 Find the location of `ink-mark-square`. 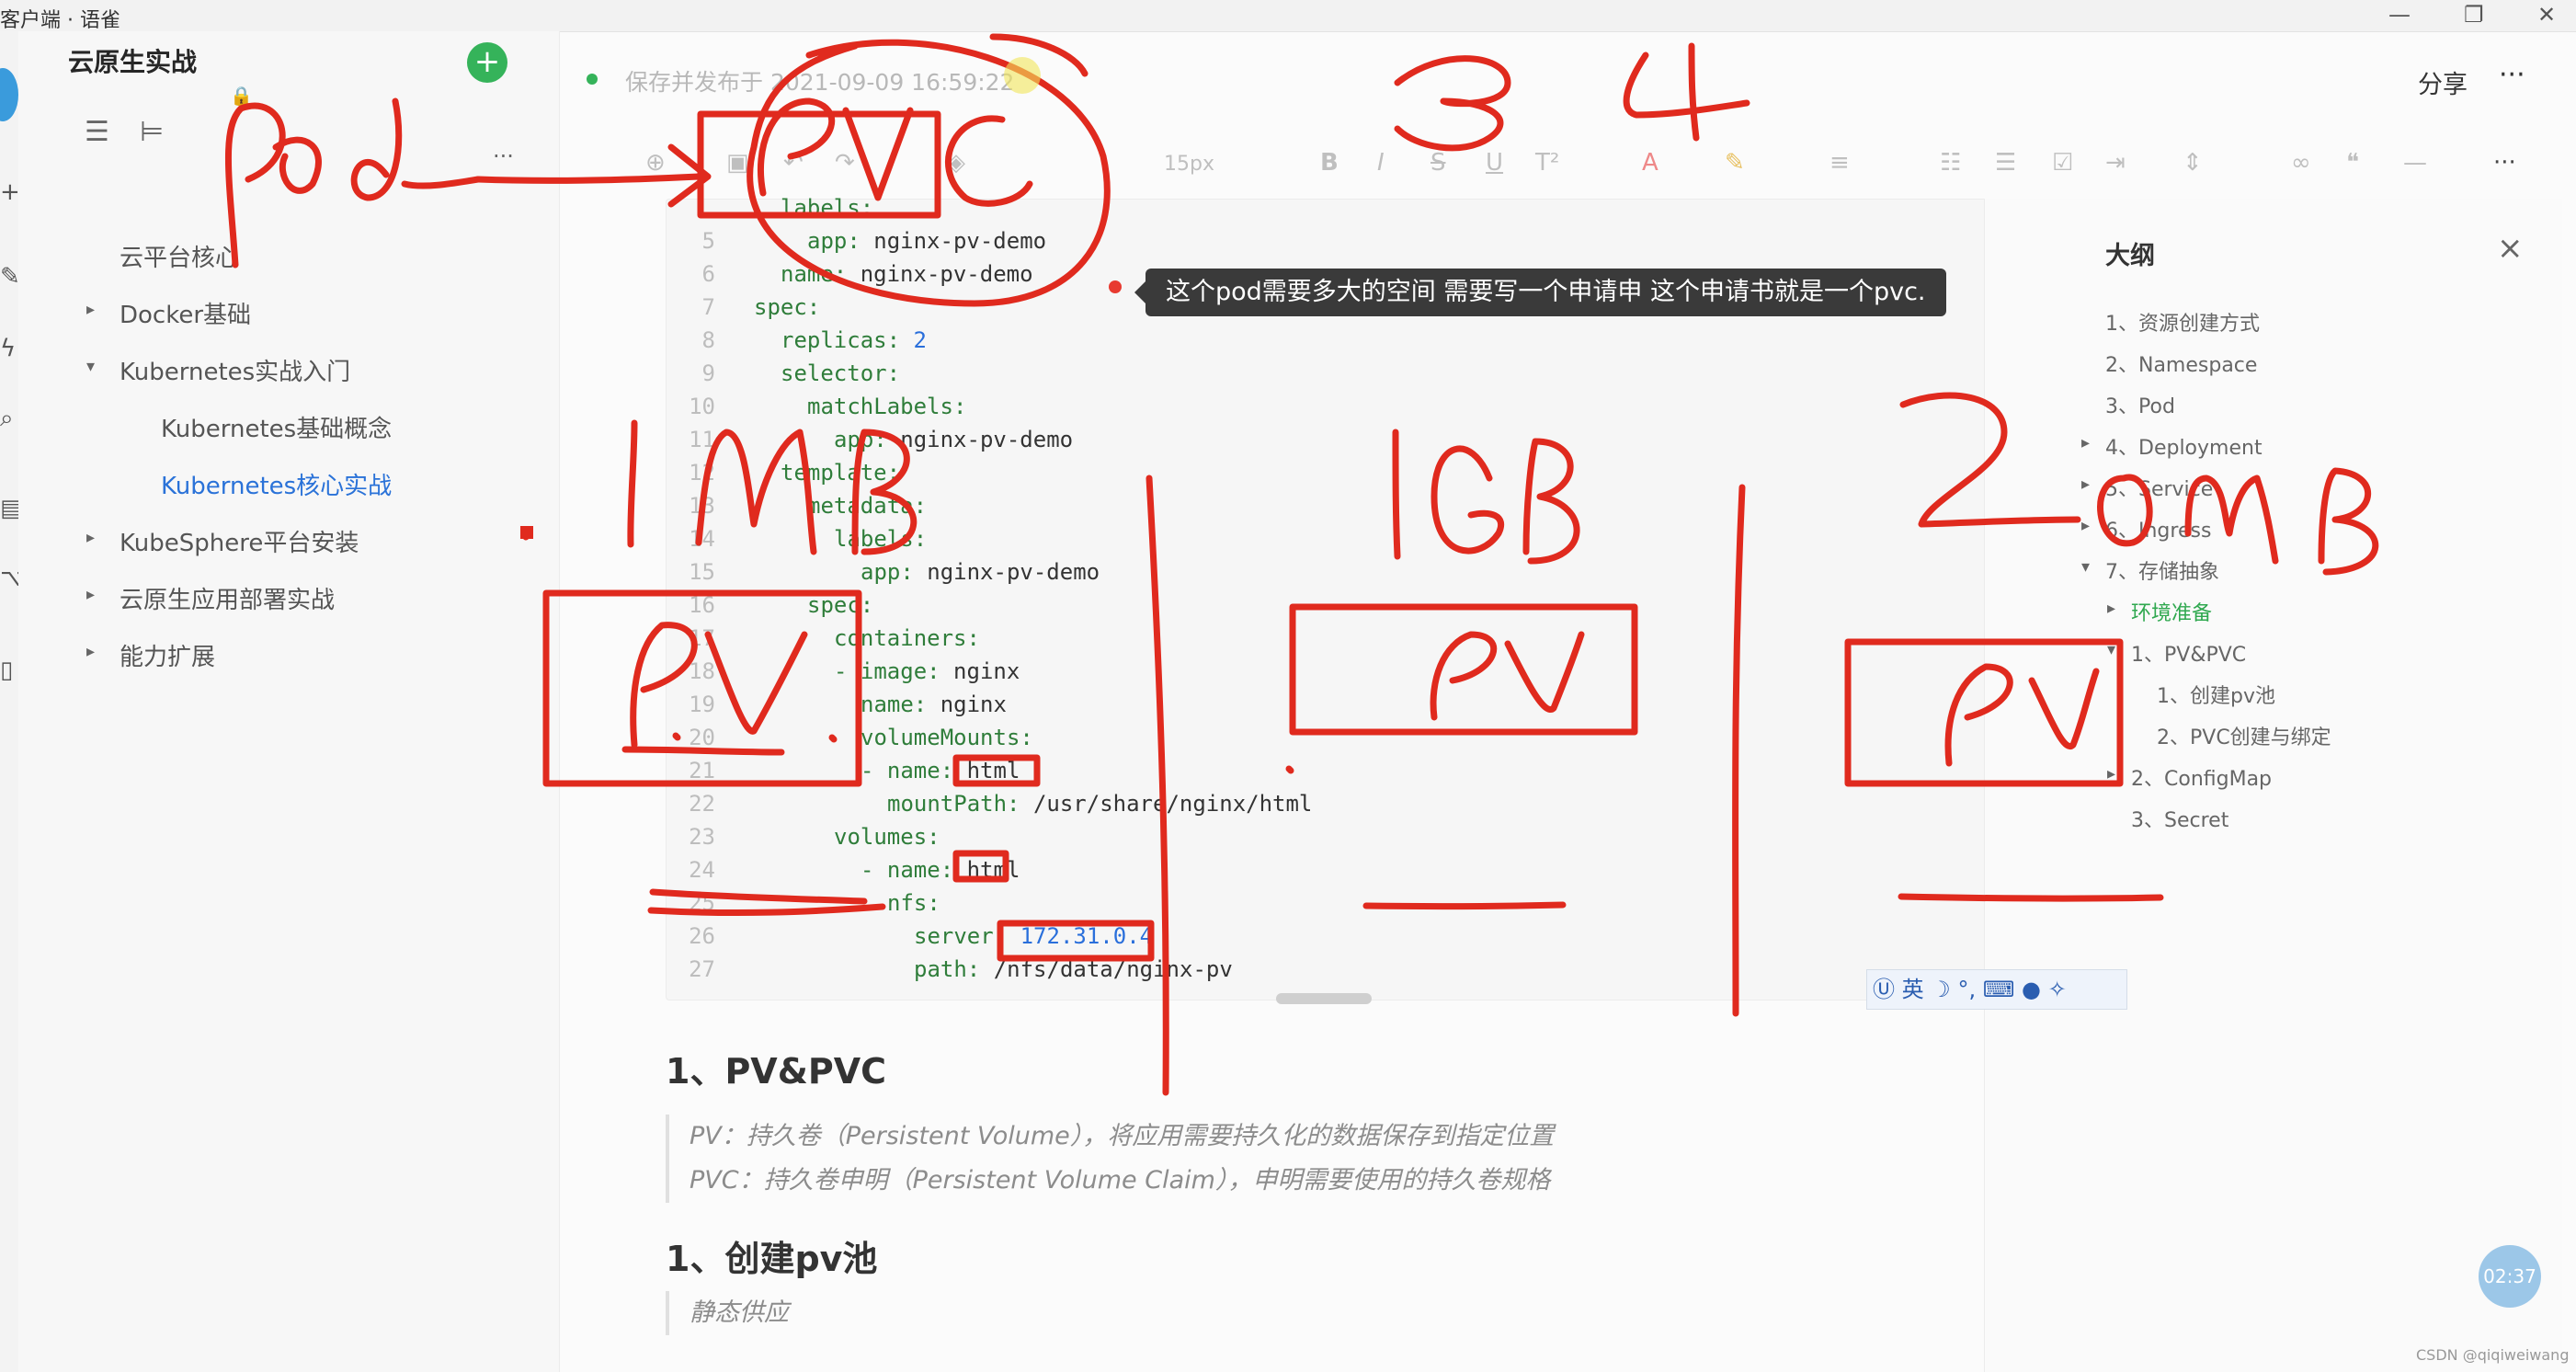

ink-mark-square is located at coordinates (526, 532).